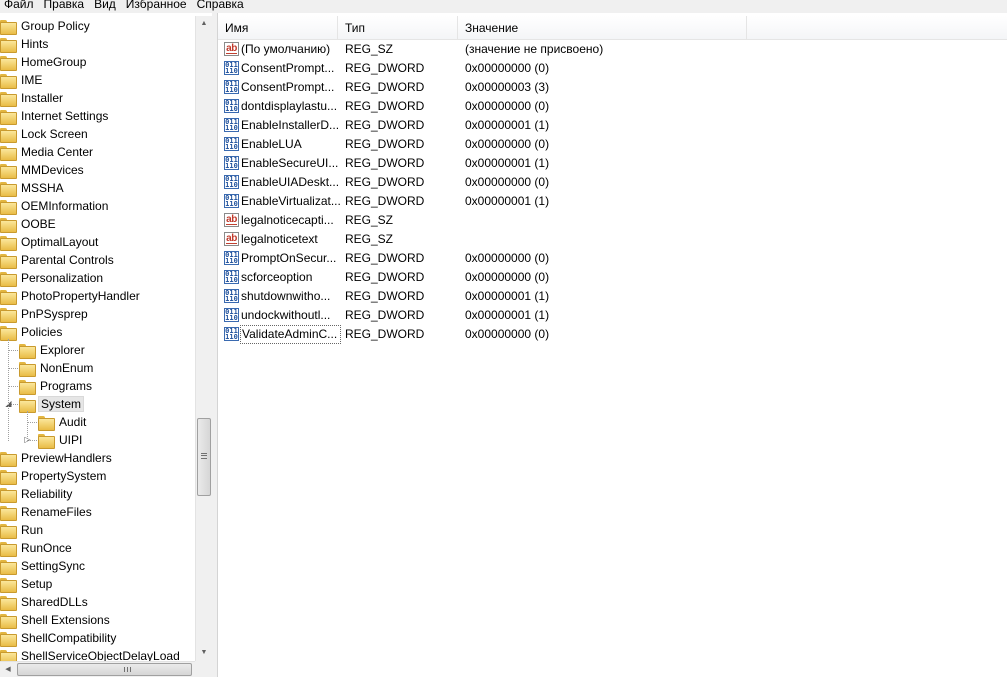 Image resolution: width=1007 pixels, height=677 pixels. I want to click on tree-item: RenameFiles, so click(47, 512).